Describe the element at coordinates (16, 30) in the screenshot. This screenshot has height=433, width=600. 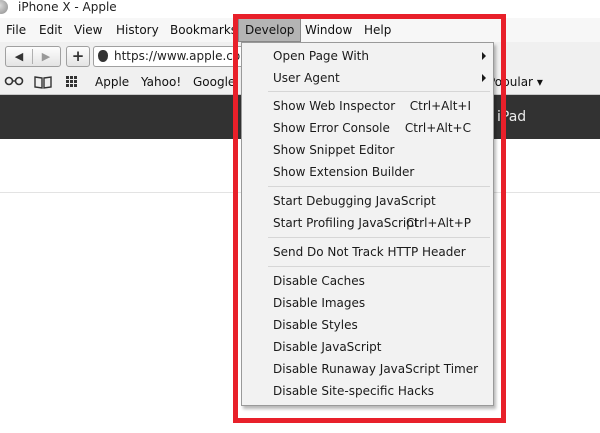
I see `menu-file: File` at that location.